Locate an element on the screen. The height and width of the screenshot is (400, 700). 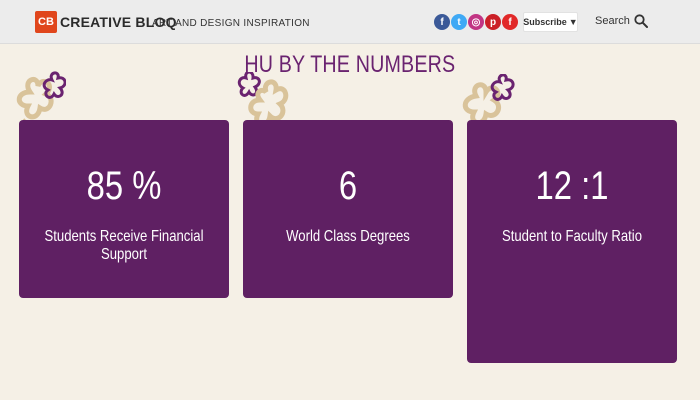
search-button: Search is located at coordinates (621, 21).